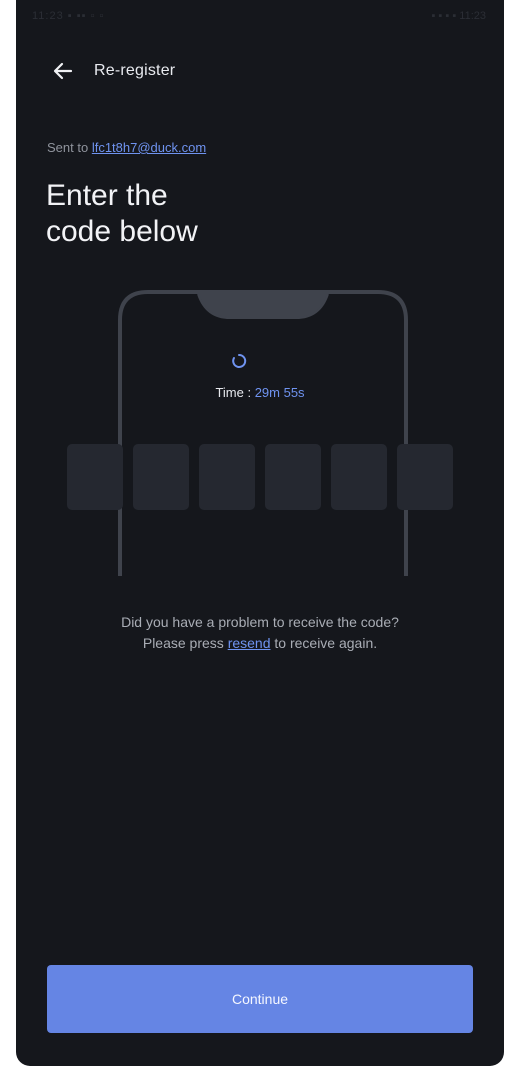 The height and width of the screenshot is (1073, 508). Describe the element at coordinates (185, 643) in the screenshot. I see `help-line-2-prefix: Please press` at that location.